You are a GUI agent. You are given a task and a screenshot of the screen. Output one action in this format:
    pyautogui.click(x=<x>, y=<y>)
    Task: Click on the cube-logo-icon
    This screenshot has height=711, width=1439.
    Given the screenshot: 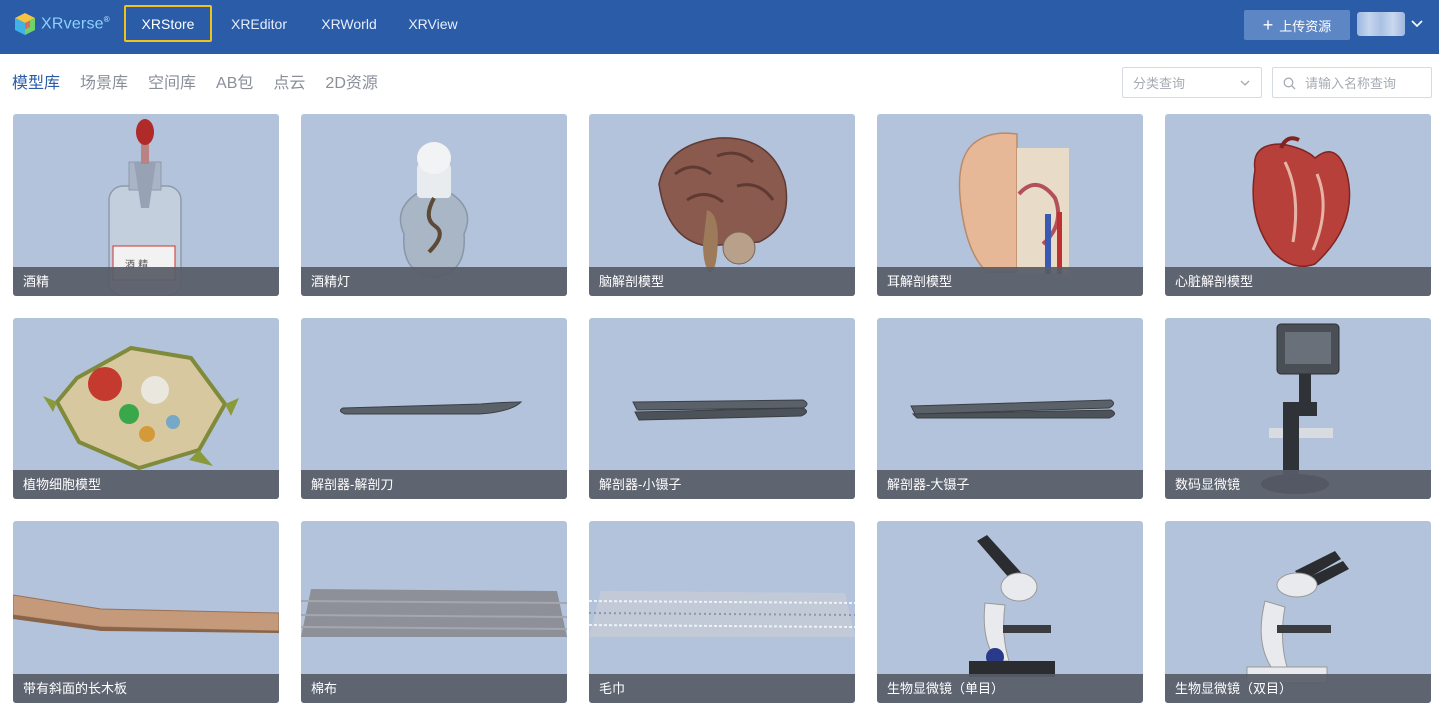 What is the action you would take?
    pyautogui.click(x=25, y=24)
    